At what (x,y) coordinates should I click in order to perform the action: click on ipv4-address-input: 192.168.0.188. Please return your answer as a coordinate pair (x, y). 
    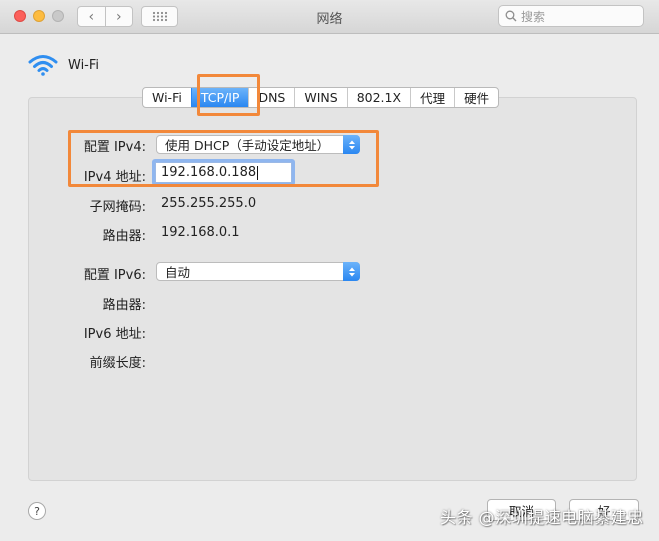
    Looking at the image, I should click on (223, 172).